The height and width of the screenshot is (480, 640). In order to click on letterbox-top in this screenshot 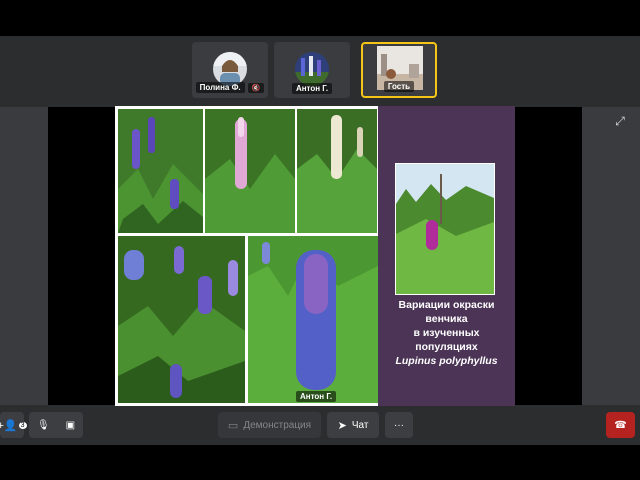, I will do `click(320, 18)`.